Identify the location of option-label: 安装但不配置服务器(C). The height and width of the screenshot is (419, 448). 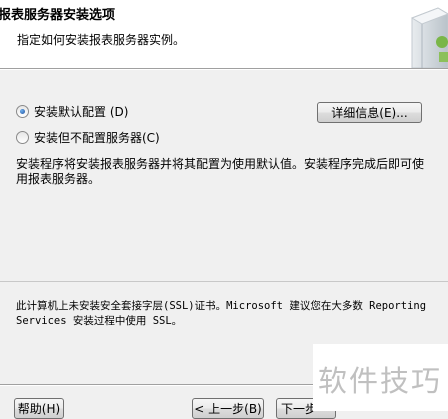
(97, 137).